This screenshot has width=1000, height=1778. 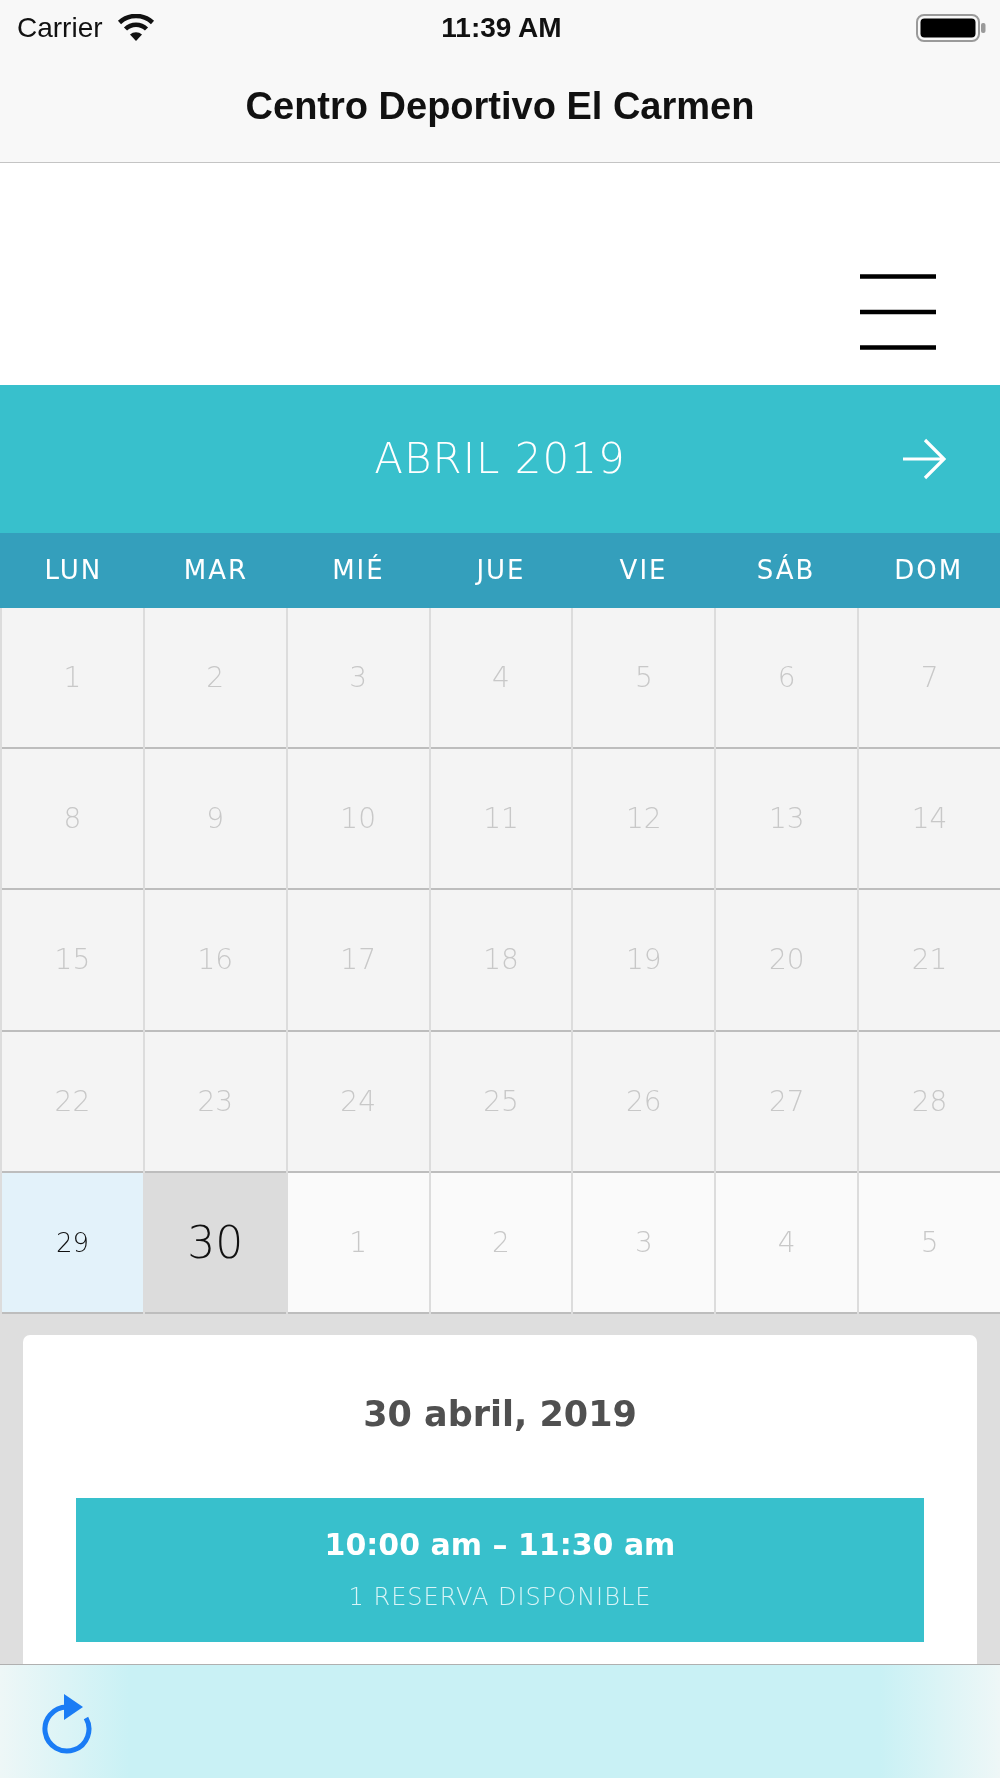 What do you see at coordinates (898, 311) in the screenshot?
I see `menu-icon` at bounding box center [898, 311].